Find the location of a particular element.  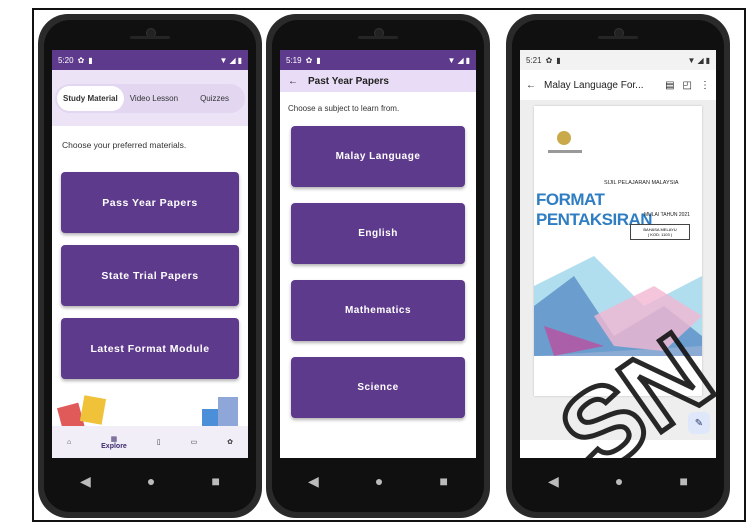

nav-settings: ✿ is located at coordinates (230, 442).